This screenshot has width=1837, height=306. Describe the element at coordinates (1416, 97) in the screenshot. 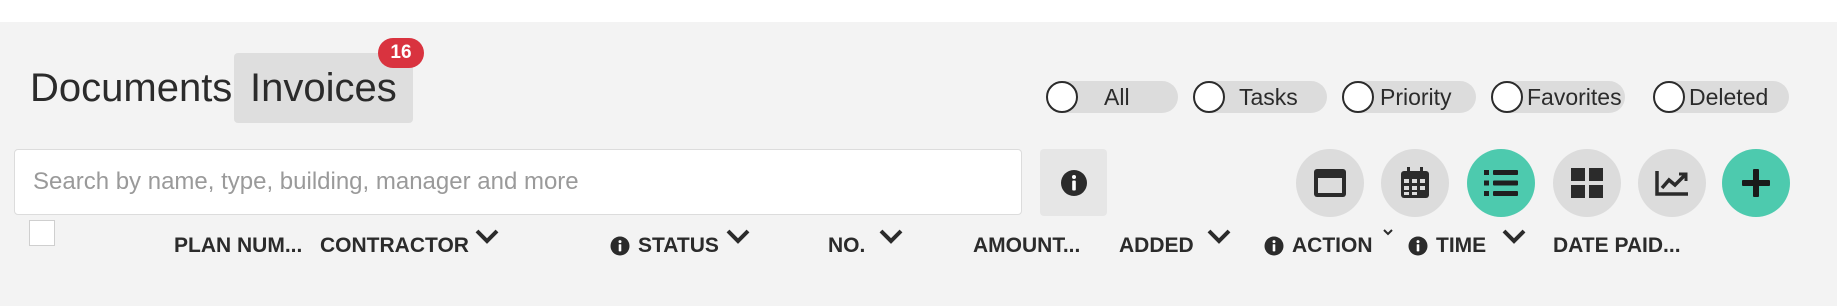

I see `filter-priority-label: Priority` at that location.